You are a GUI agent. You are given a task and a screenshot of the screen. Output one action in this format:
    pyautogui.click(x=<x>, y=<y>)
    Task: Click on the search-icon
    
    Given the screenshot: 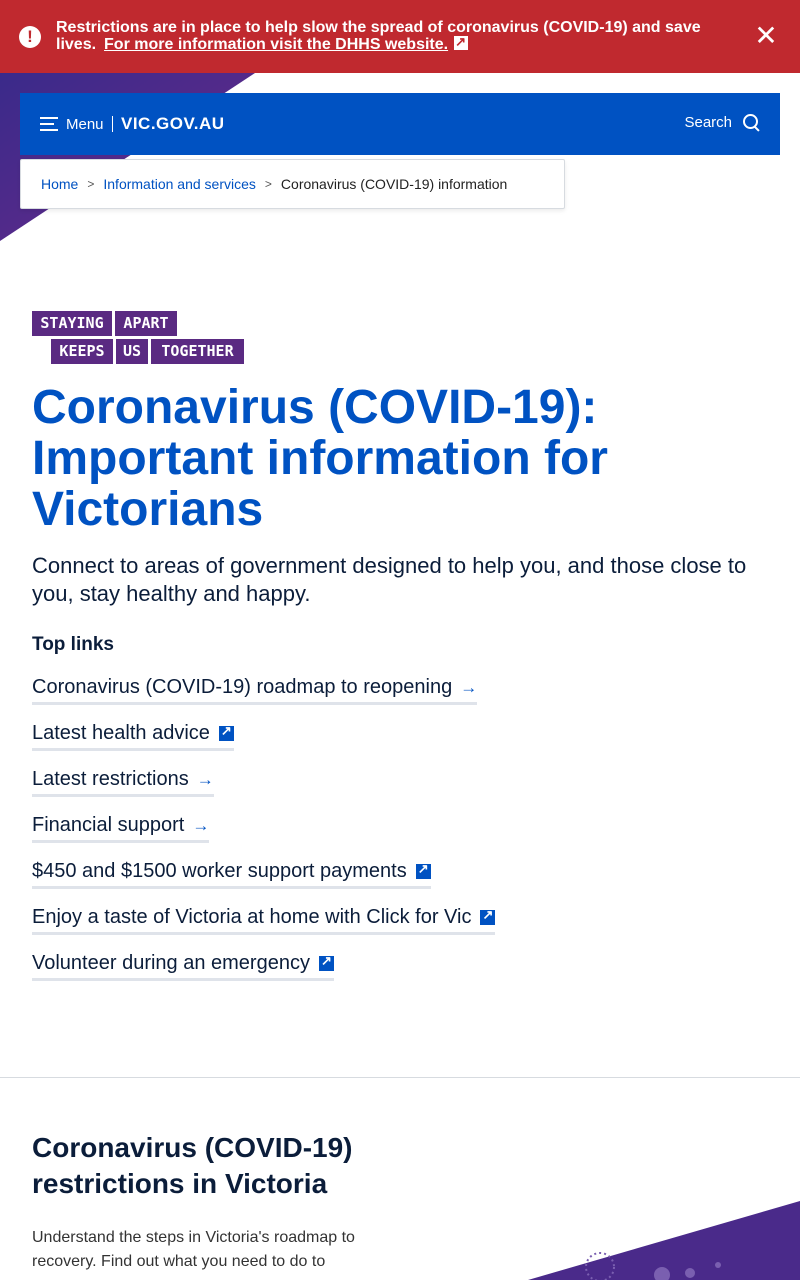 What is the action you would take?
    pyautogui.click(x=751, y=122)
    